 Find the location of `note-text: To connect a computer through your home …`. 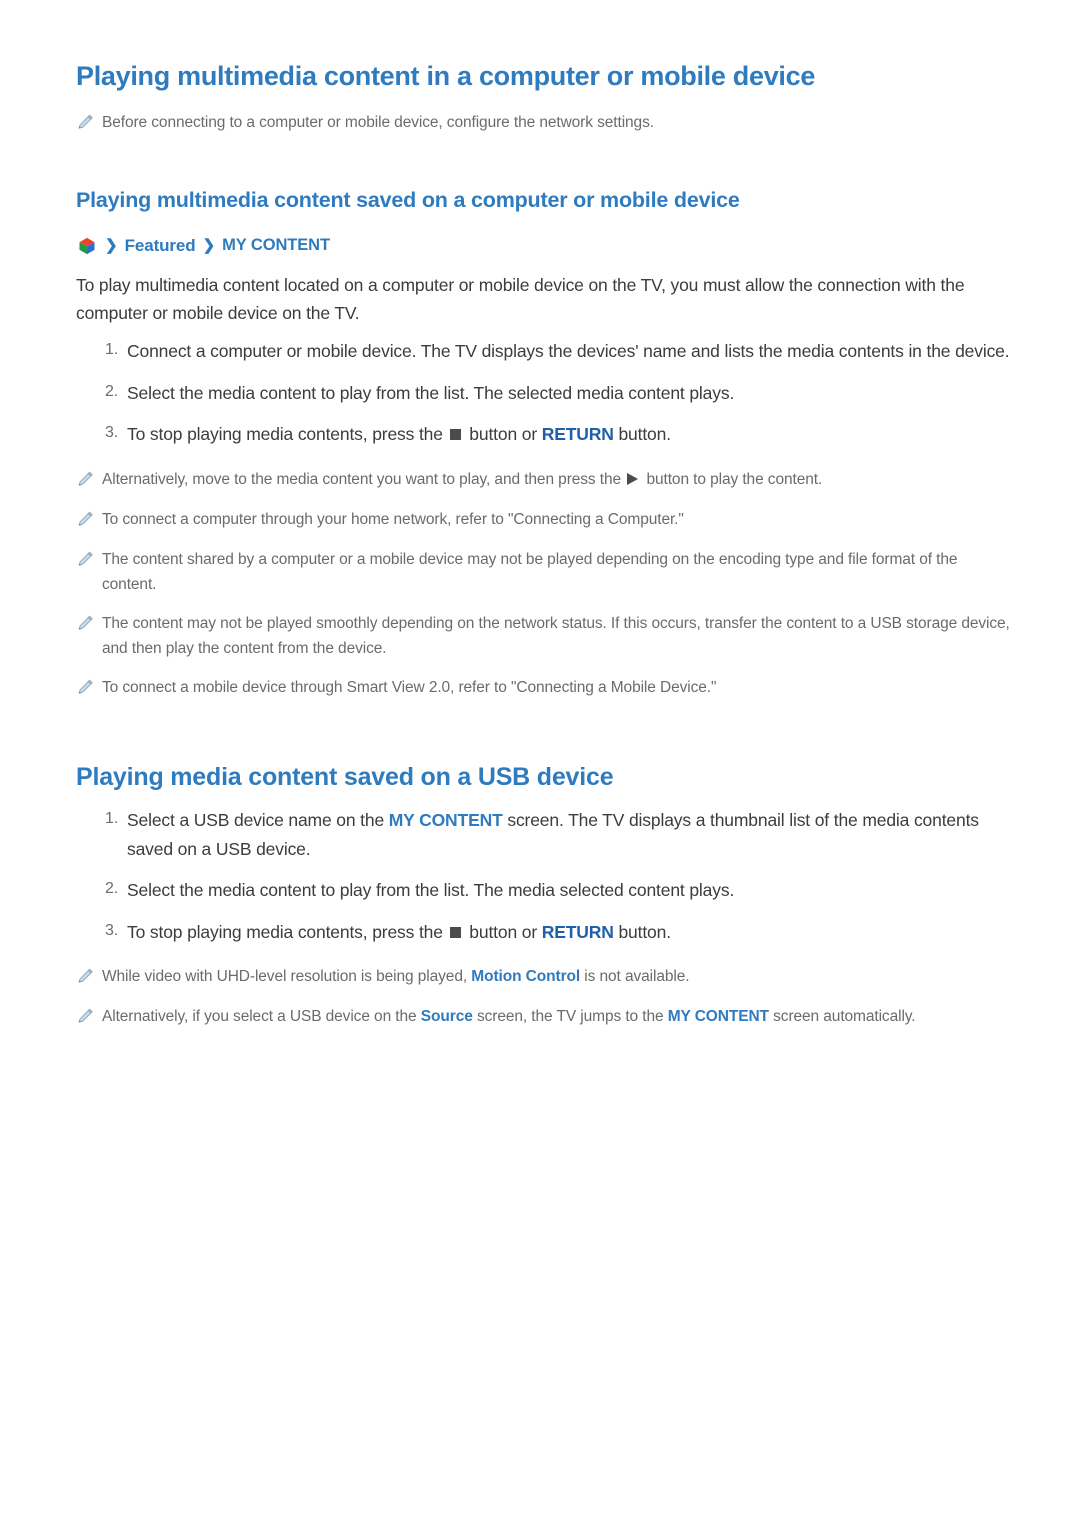

note-text: To connect a computer through your home … is located at coordinates (393, 519).